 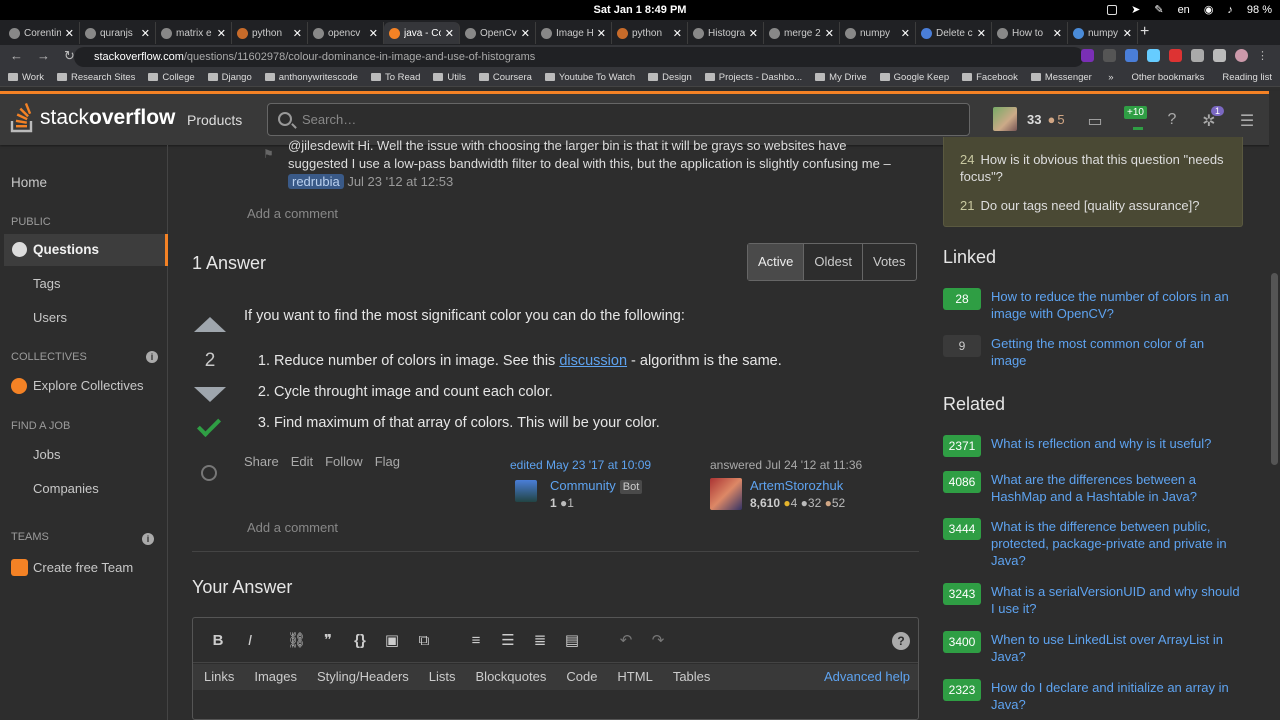 I want to click on nav-explore-collectives: Explore Collectives, so click(x=88, y=385).